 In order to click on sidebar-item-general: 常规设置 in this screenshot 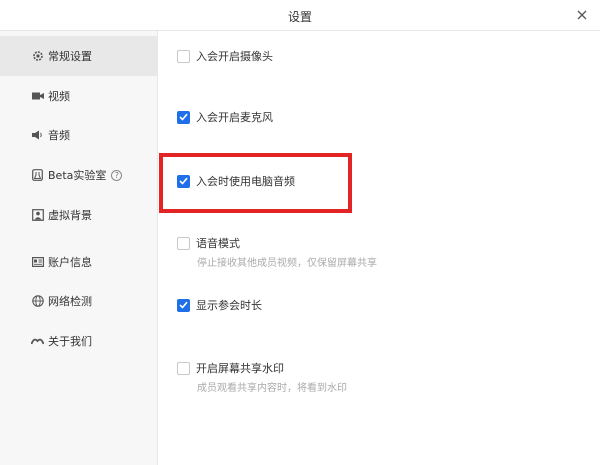, I will do `click(79, 56)`.